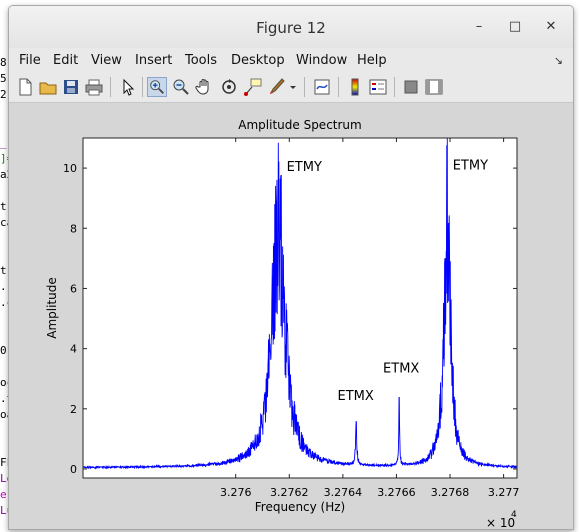 Image resolution: width=580 pixels, height=532 pixels. What do you see at coordinates (201, 60) in the screenshot?
I see `menu-tools: Tools` at bounding box center [201, 60].